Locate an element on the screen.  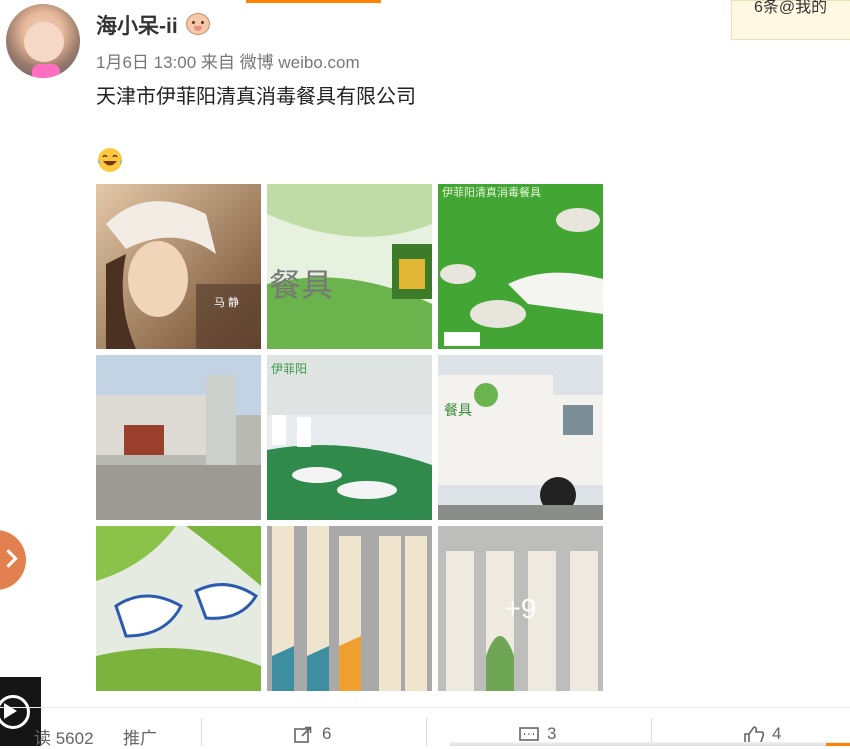
mention-notification: 6条@我的 is located at coordinates (790, 20).